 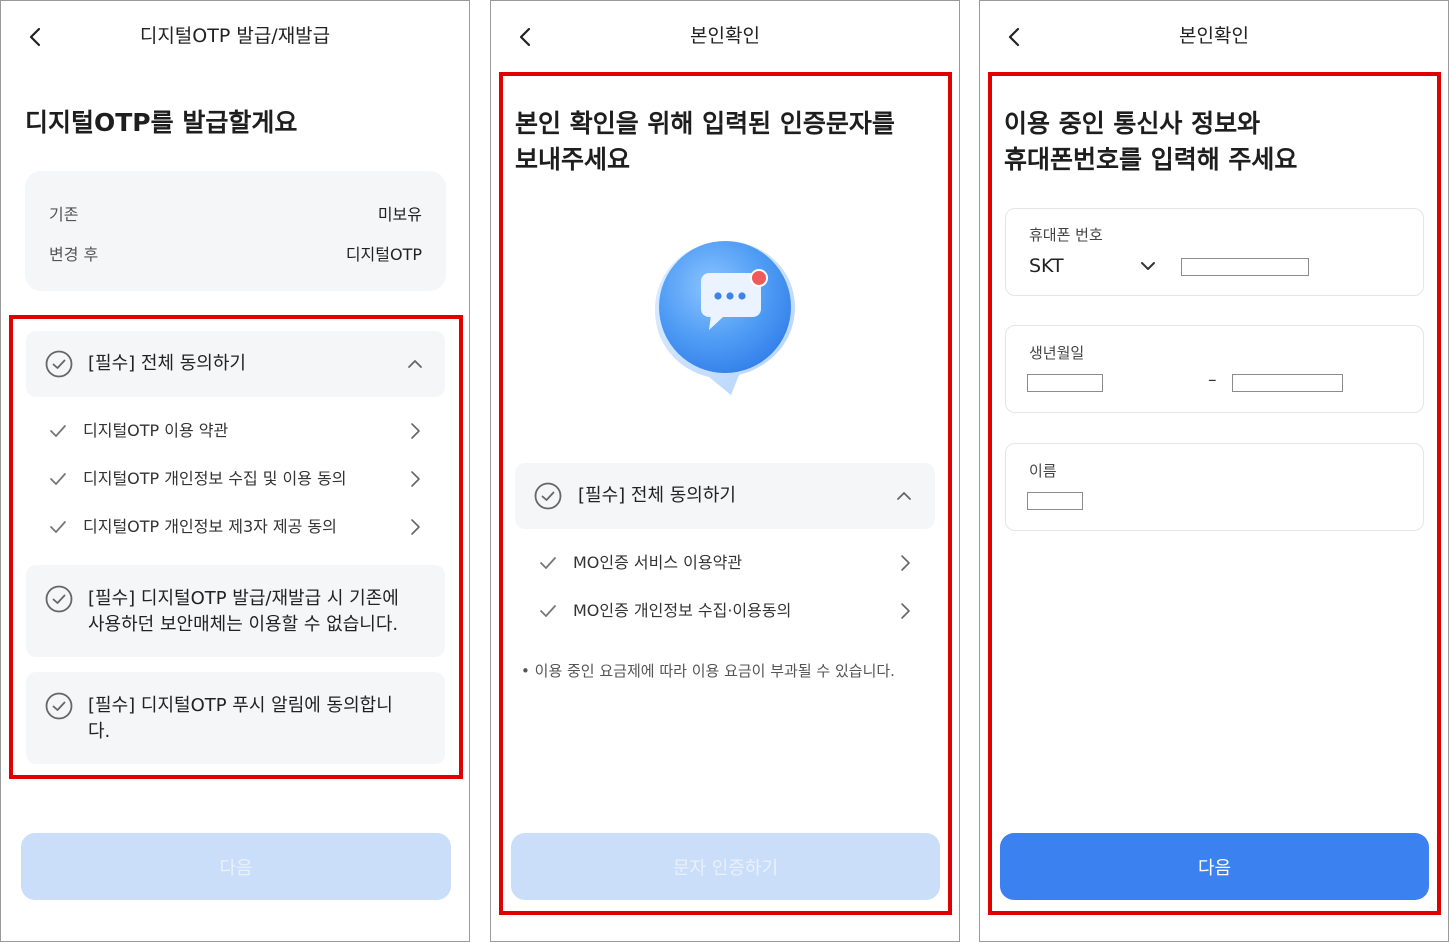 What do you see at coordinates (383, 254) in the screenshot?
I see `info-value: 디지털OTP` at bounding box center [383, 254].